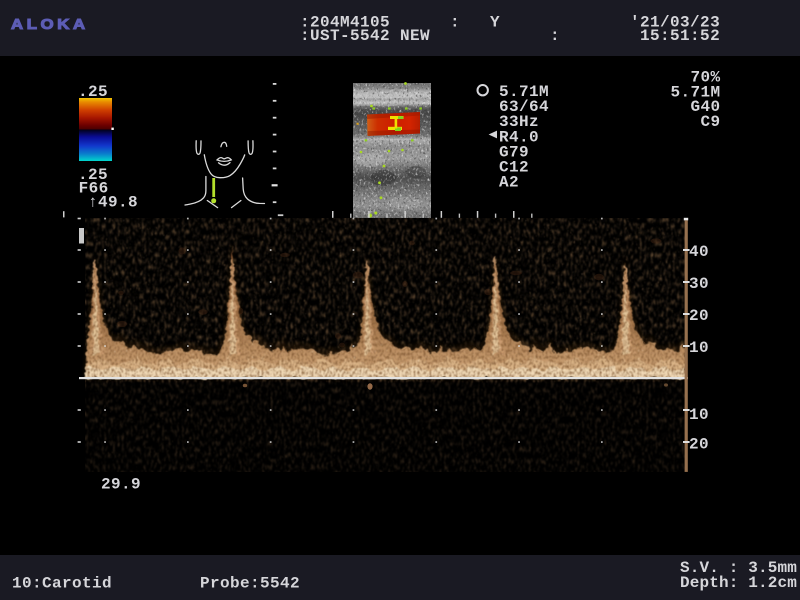 The image size is (800, 600). Describe the element at coordinates (738, 583) in the screenshot. I see `svg-text: Depth: 1.2cm` at that location.